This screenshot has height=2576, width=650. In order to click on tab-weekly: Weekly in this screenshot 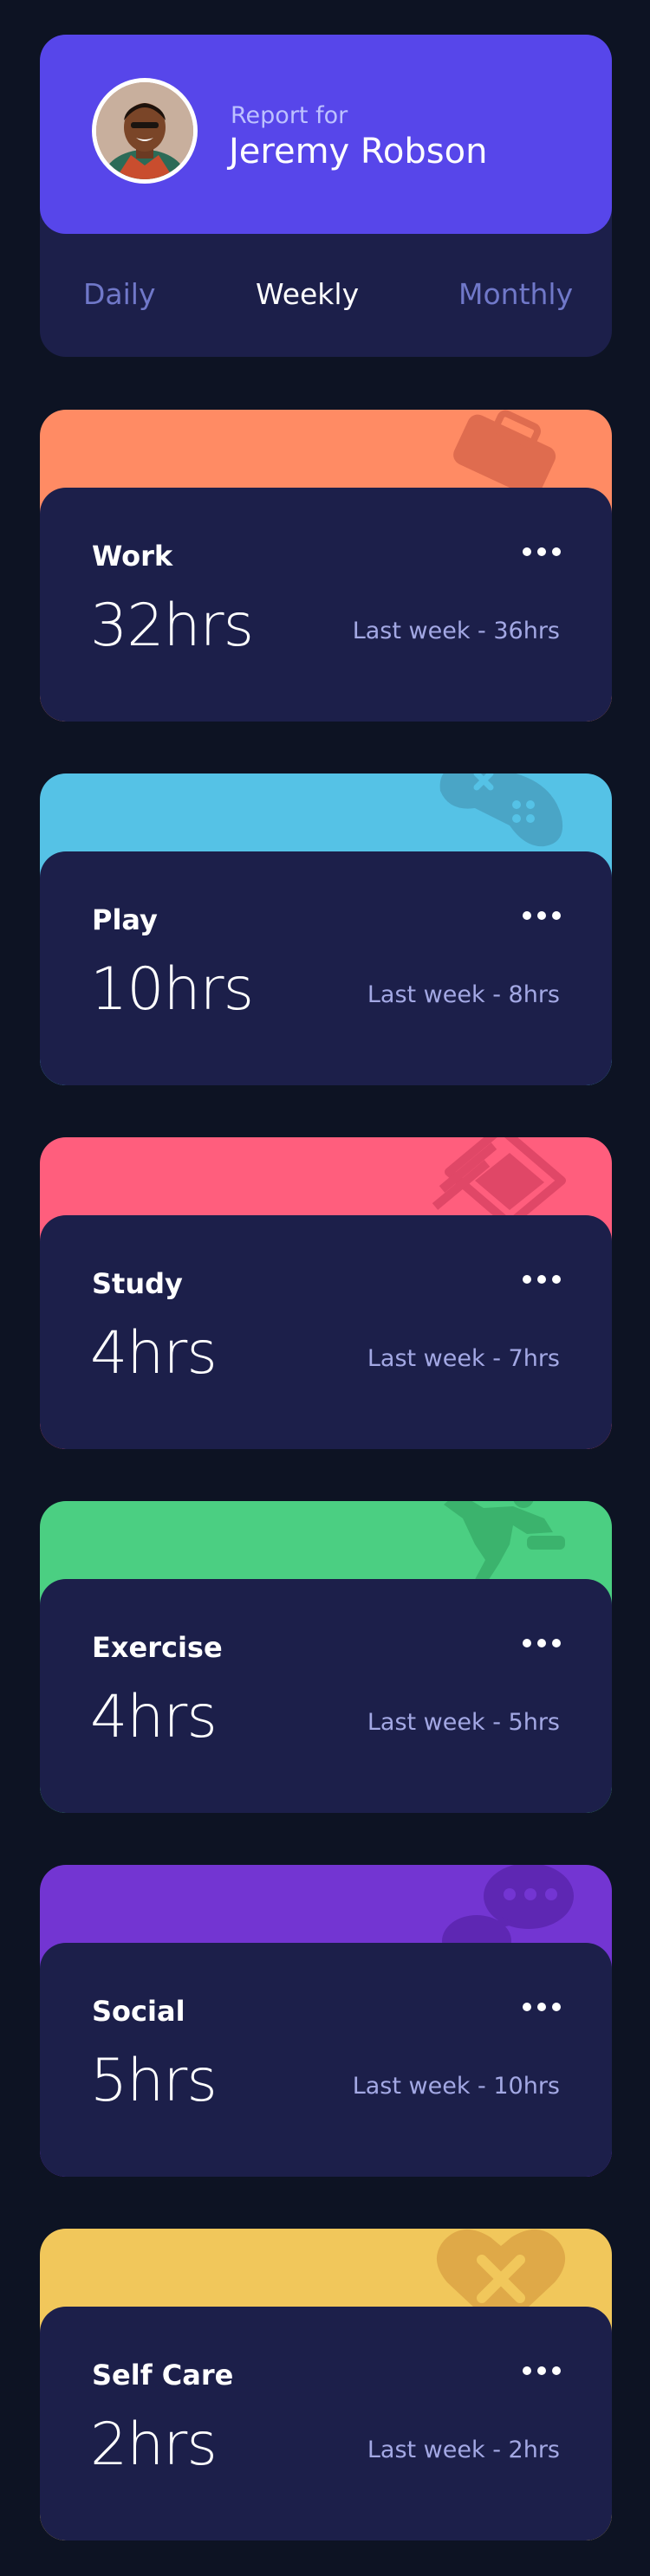, I will do `click(307, 294)`.